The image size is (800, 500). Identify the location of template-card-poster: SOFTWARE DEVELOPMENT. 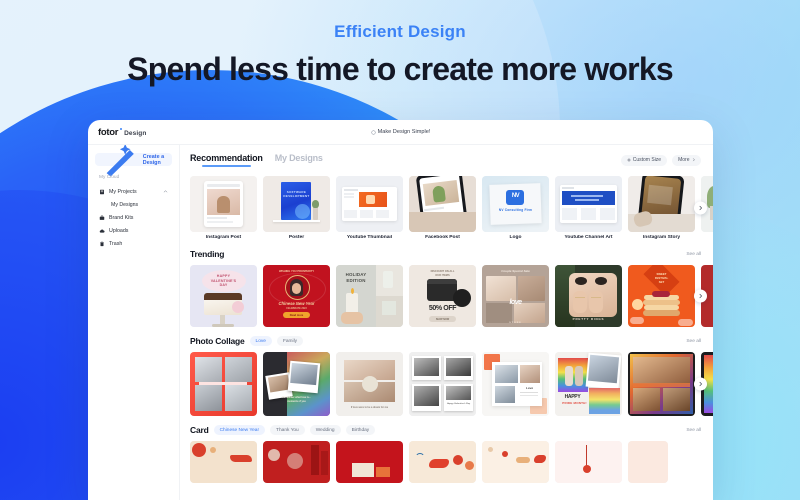
(296, 204).